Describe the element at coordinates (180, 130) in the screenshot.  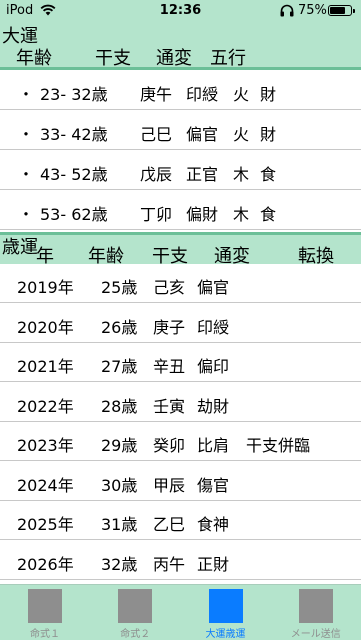
I see `taiun-row: ・ 33- 42歳 己巳 偏官火財` at that location.